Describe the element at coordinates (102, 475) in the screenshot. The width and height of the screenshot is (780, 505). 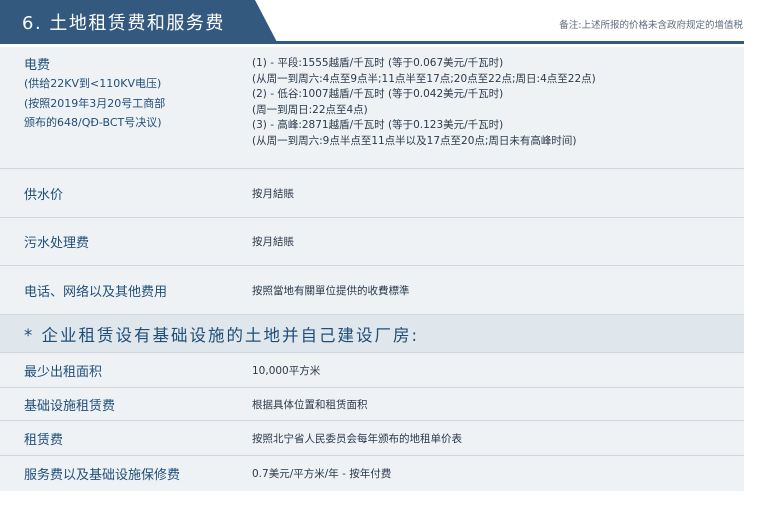
I see `row-label: 服务费以及基础设施保修费` at that location.